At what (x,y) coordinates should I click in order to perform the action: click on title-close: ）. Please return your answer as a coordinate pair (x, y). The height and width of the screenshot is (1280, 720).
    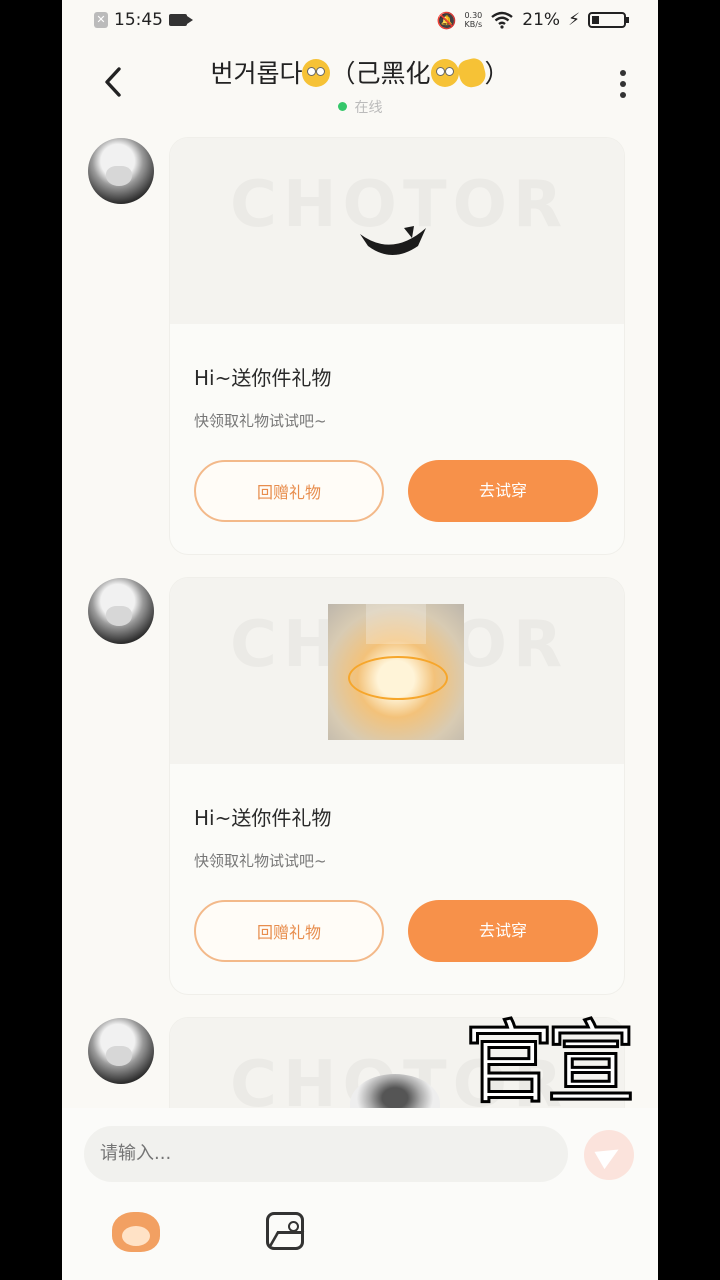
    Looking at the image, I should click on (497, 73).